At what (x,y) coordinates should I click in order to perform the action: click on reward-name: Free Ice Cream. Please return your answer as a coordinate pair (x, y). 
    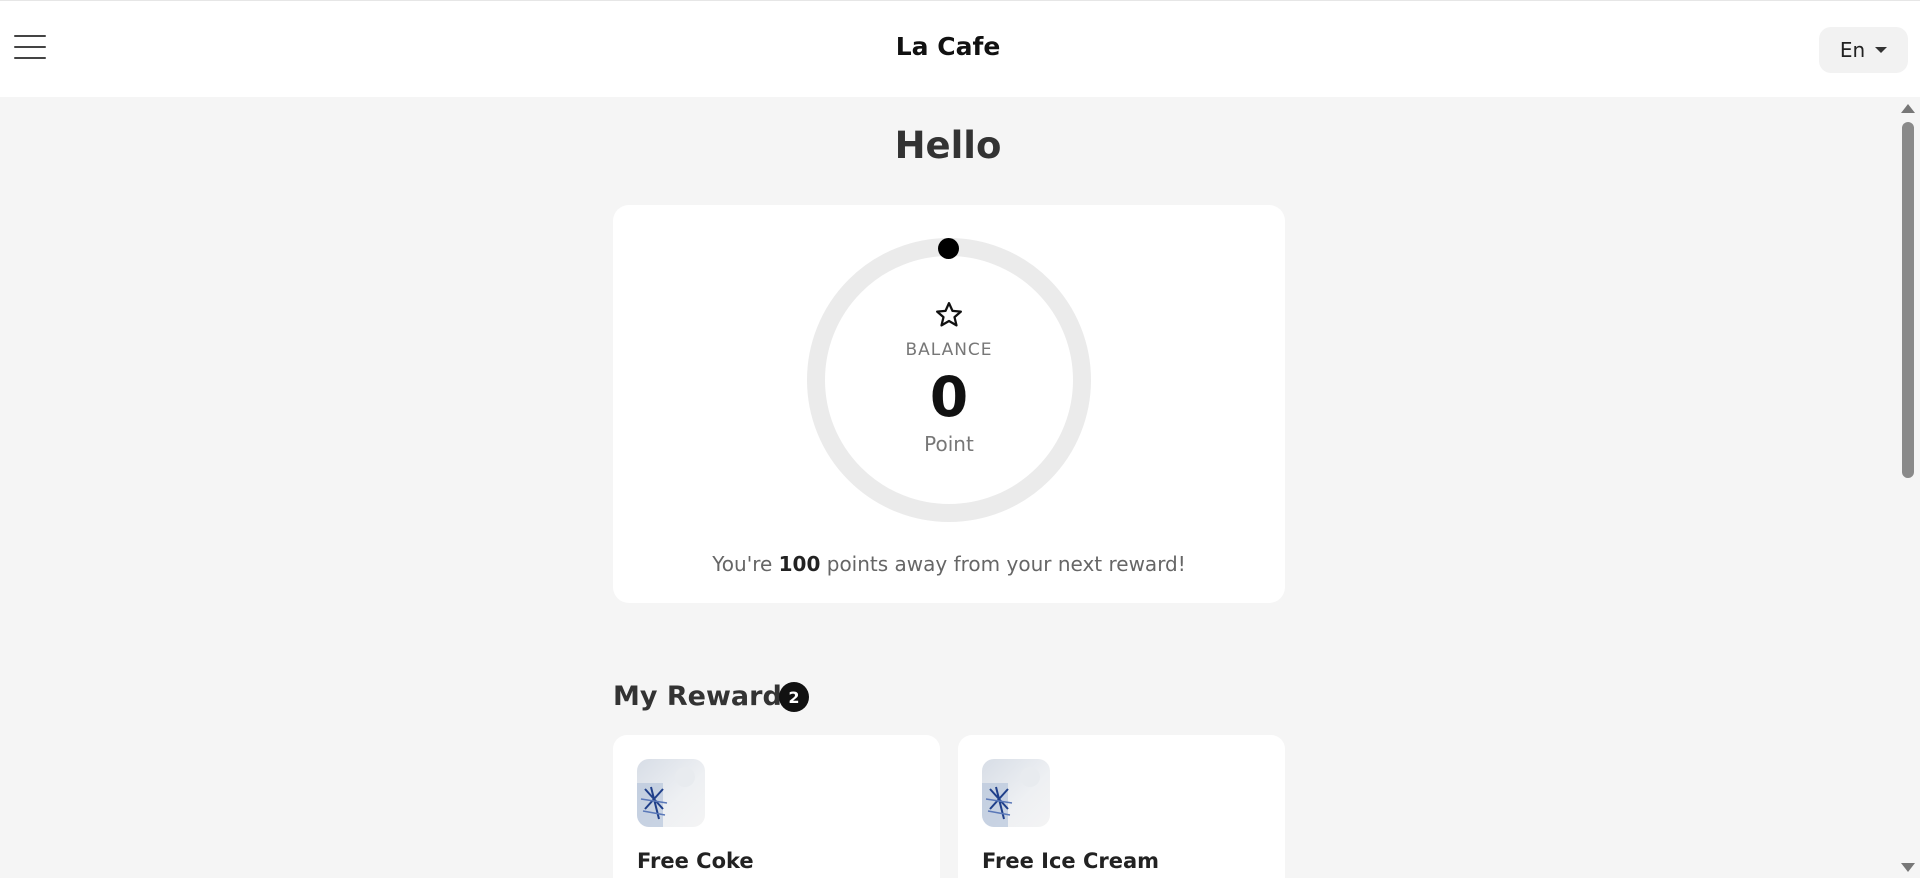
    Looking at the image, I should click on (1071, 861).